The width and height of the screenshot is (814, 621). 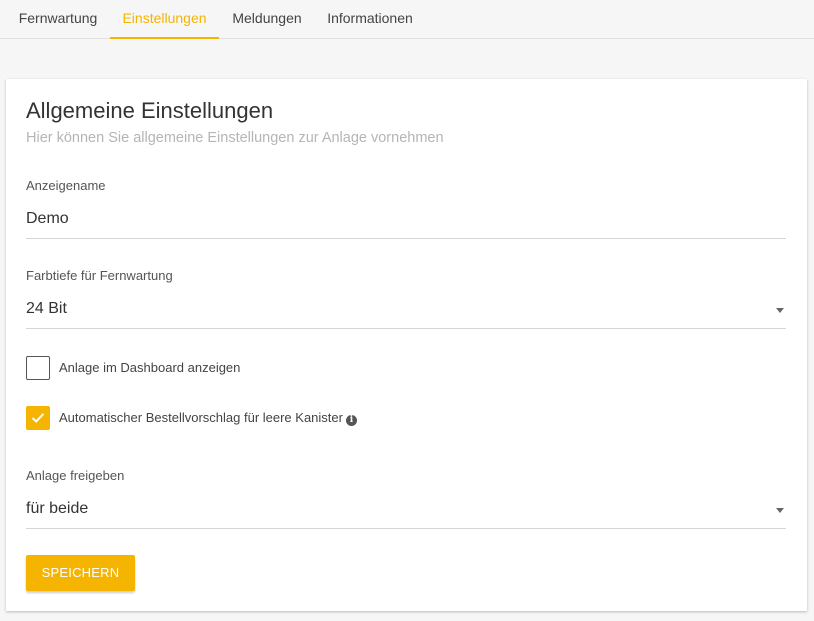 I want to click on color-depth-label: Farbtiefe für Fernwartung, so click(x=99, y=275).